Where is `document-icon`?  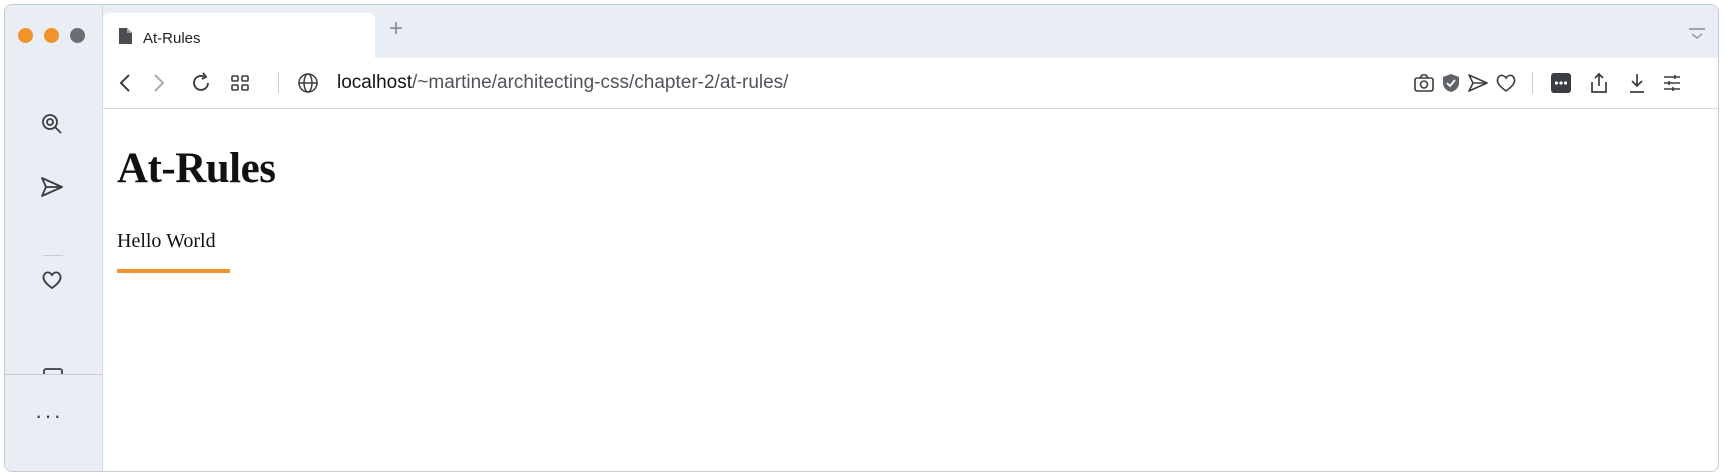 document-icon is located at coordinates (125, 38).